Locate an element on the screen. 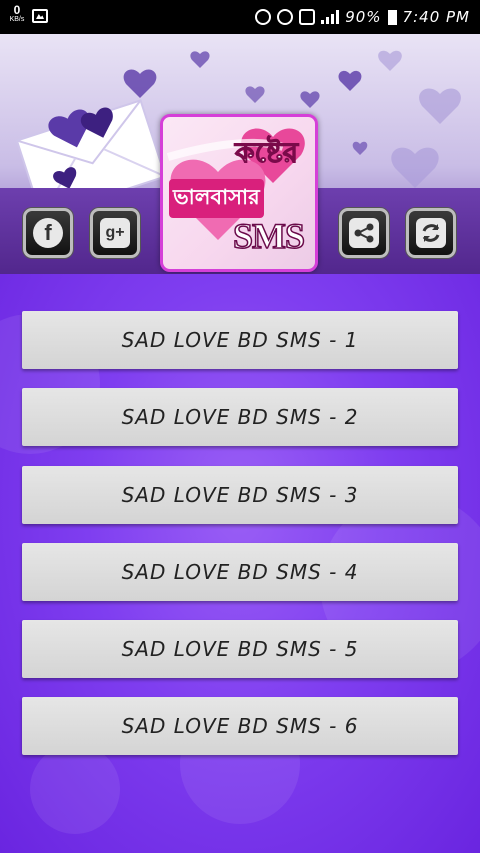 This screenshot has height=853, width=480. logo-word-2: ভালবাসার is located at coordinates (216, 198).